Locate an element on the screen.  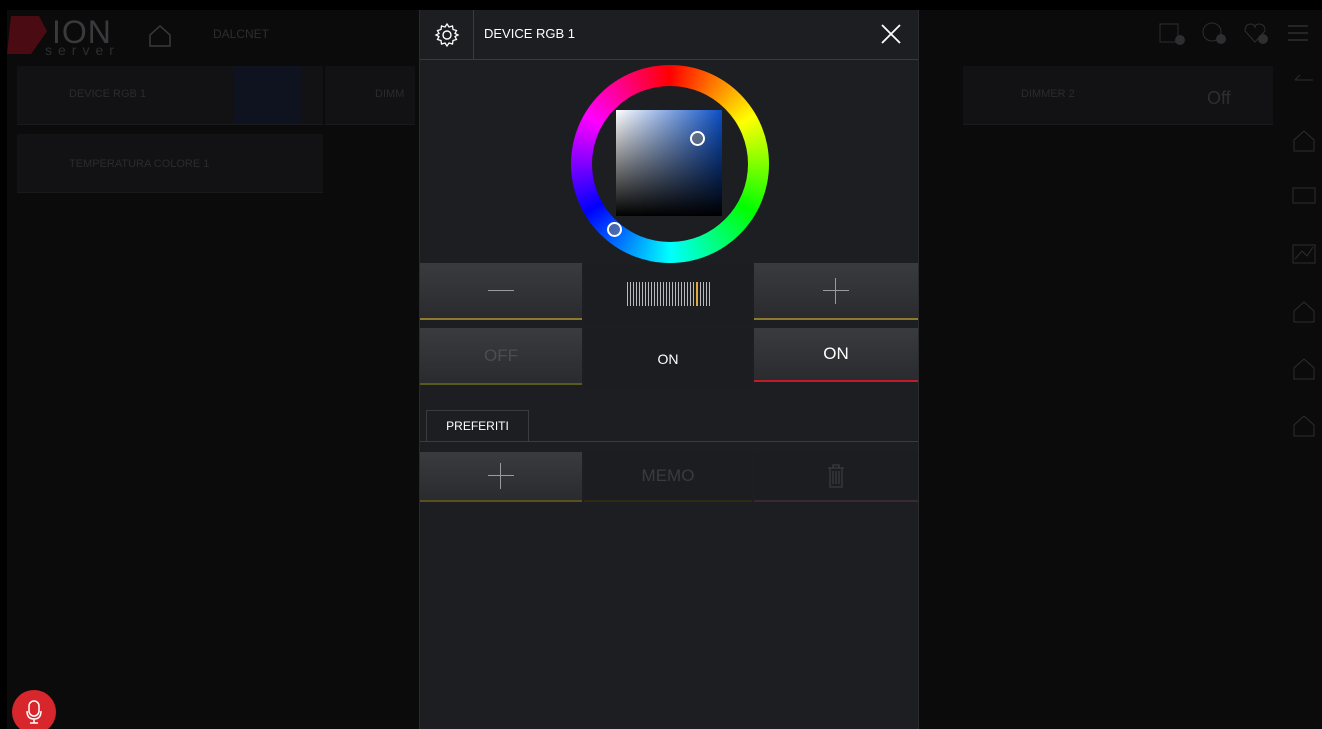
close-icon is located at coordinates (891, 34).